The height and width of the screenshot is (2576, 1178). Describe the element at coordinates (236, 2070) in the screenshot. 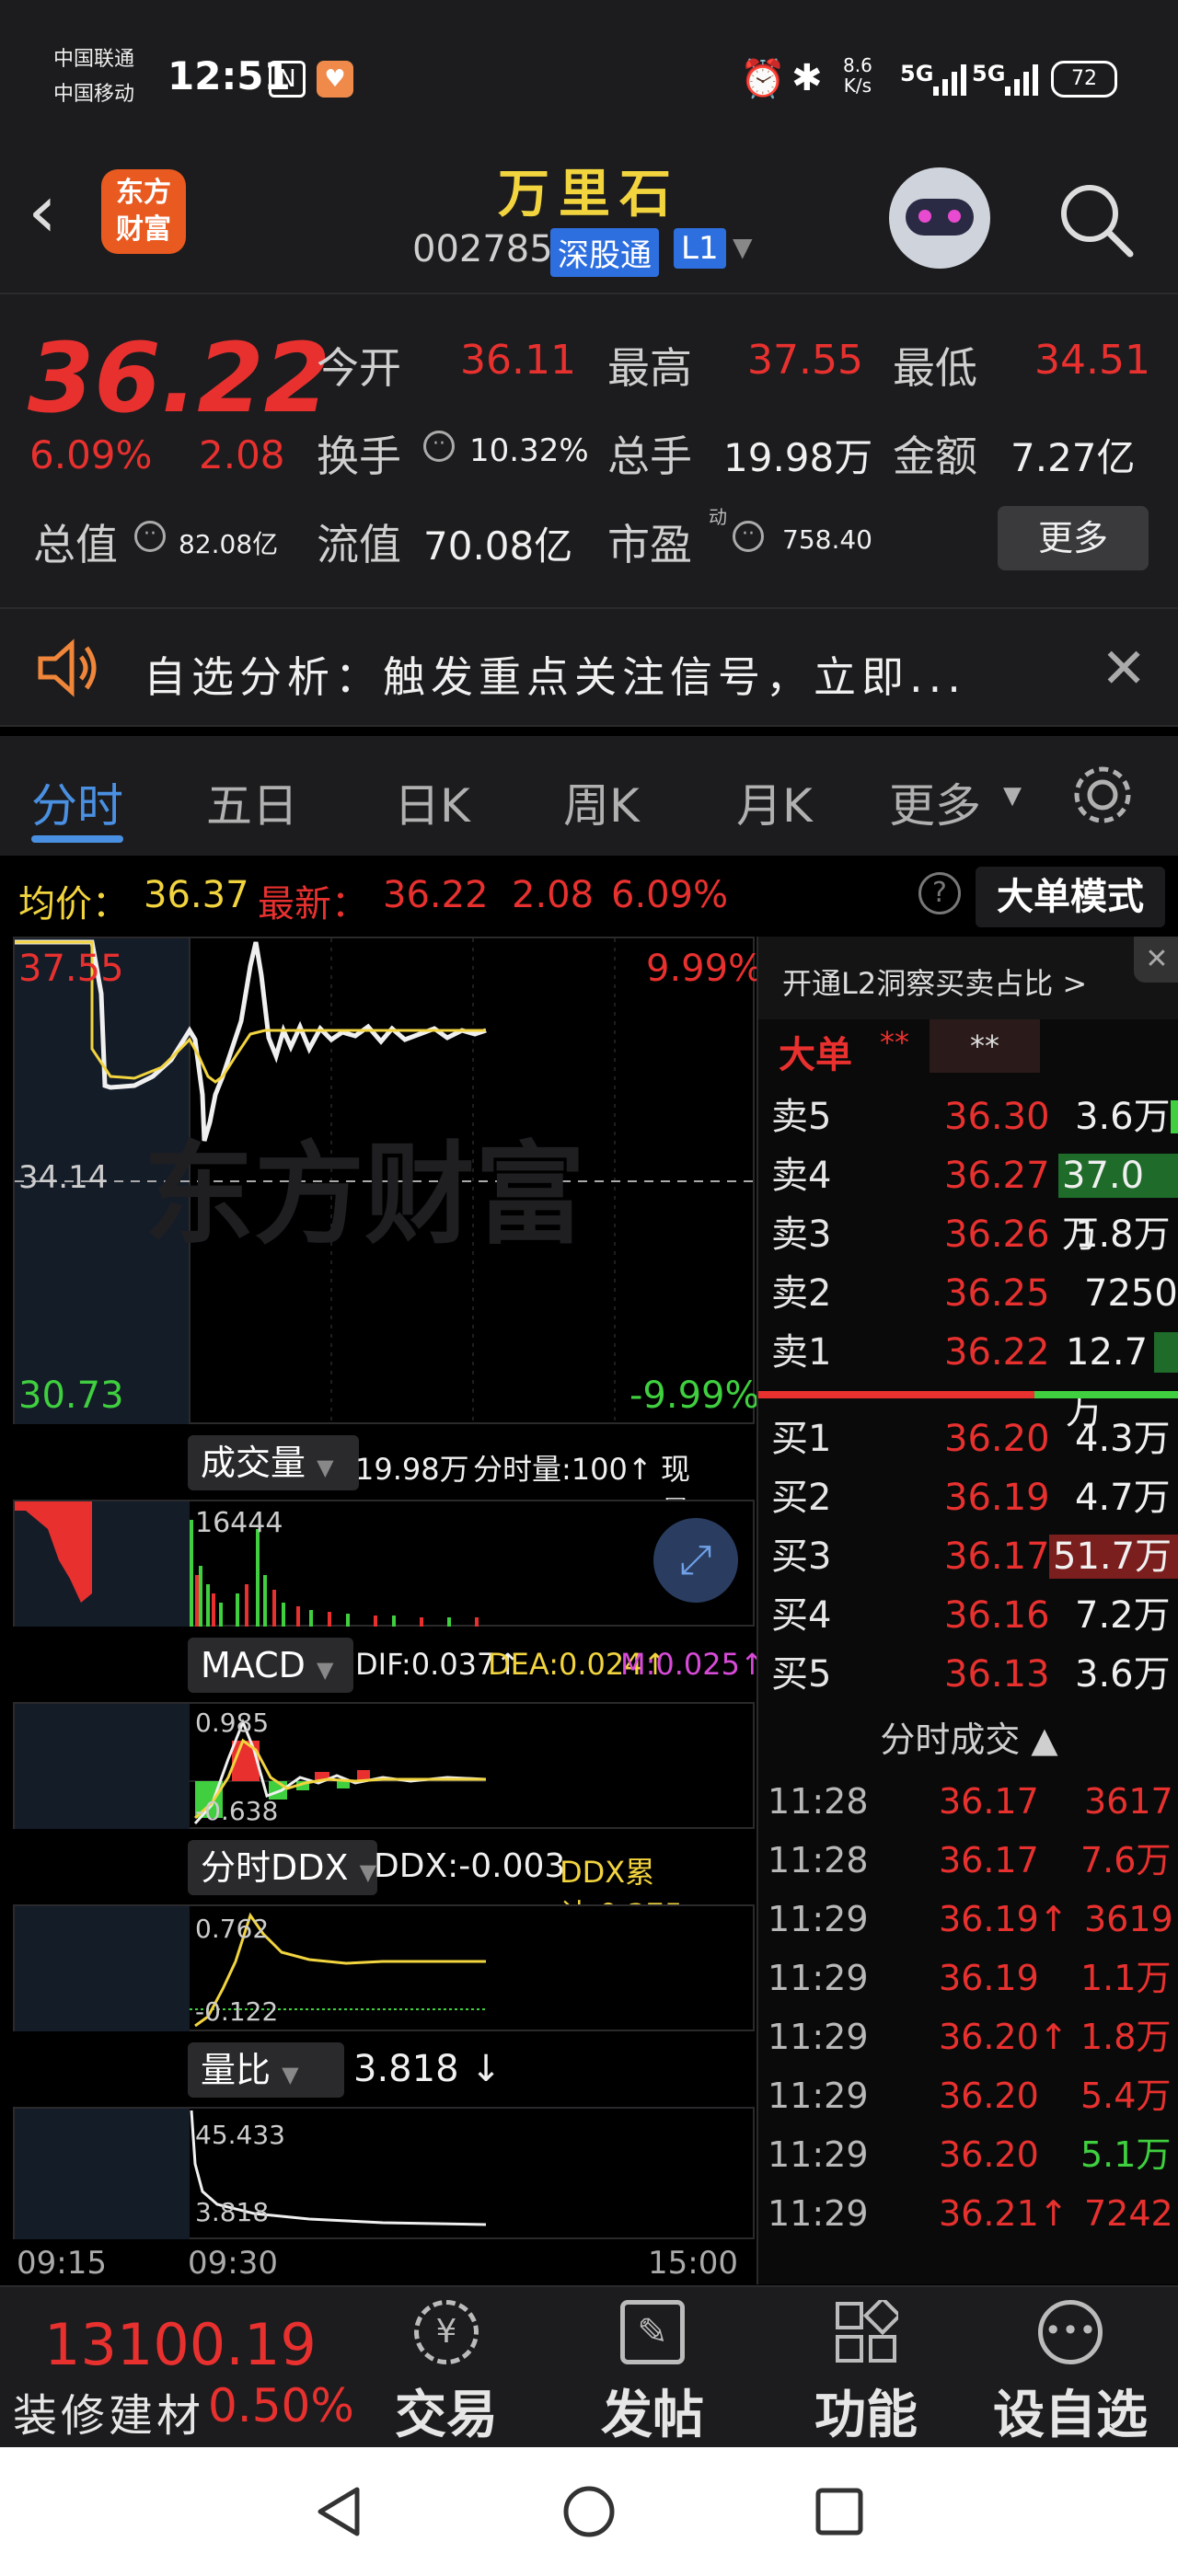

I see `ratio-button-label: 量比` at that location.